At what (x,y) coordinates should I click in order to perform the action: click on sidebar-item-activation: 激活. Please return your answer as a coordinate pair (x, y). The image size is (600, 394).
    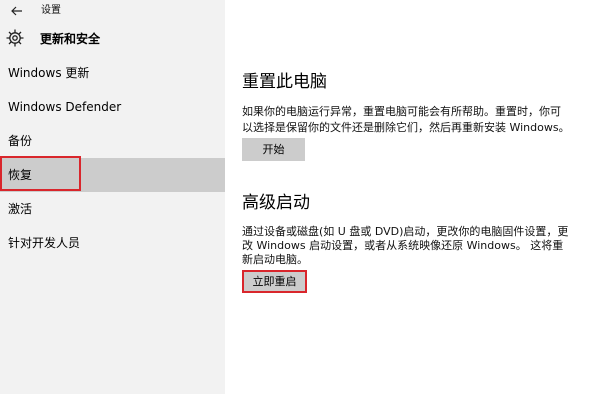
    Looking at the image, I should click on (112, 209).